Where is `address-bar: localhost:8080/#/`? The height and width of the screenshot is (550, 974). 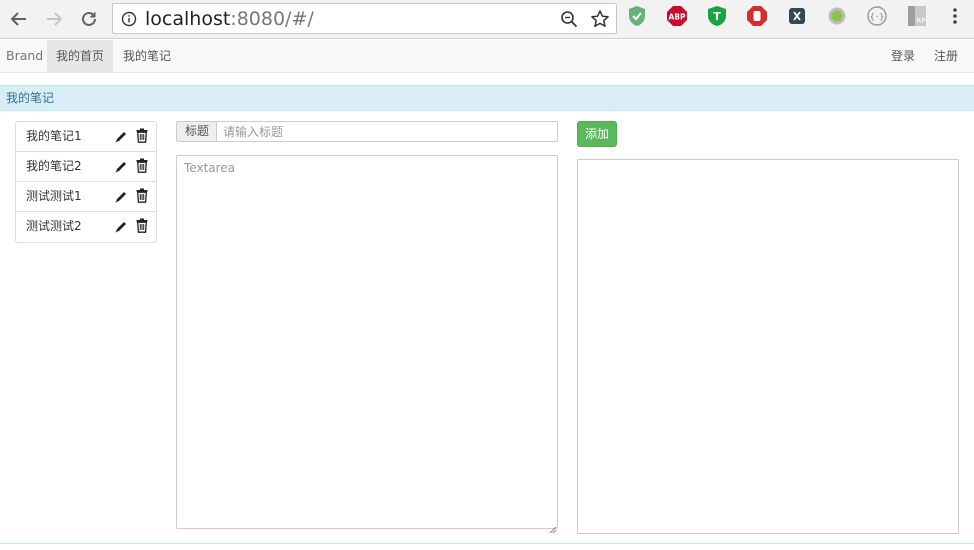
address-bar: localhost:8080/#/ is located at coordinates (364, 18).